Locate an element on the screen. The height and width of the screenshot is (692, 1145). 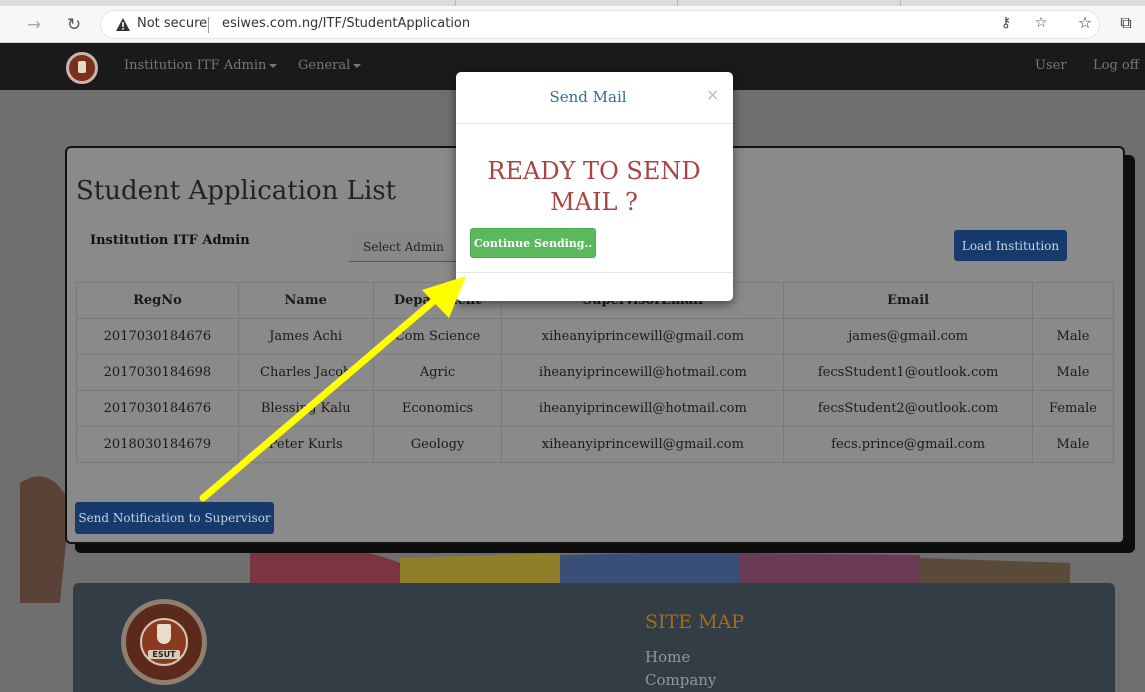
load-institution-button: Load Institution is located at coordinates (1010, 245).